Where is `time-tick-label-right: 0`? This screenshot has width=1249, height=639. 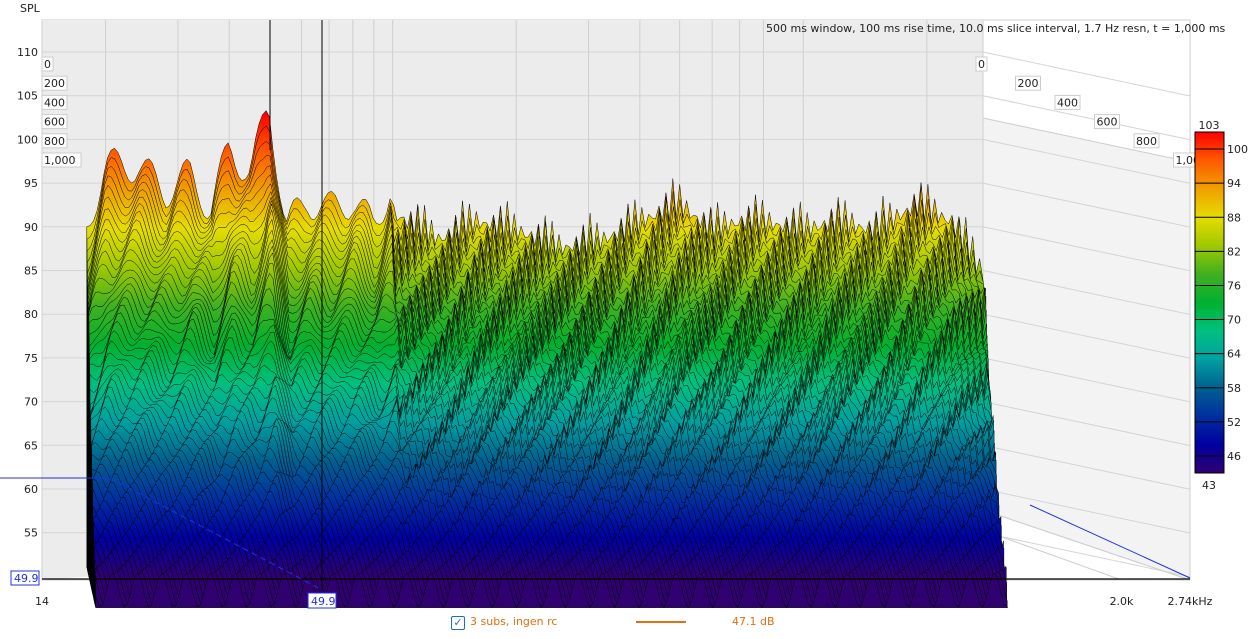
time-tick-label-right: 0 is located at coordinates (981, 64).